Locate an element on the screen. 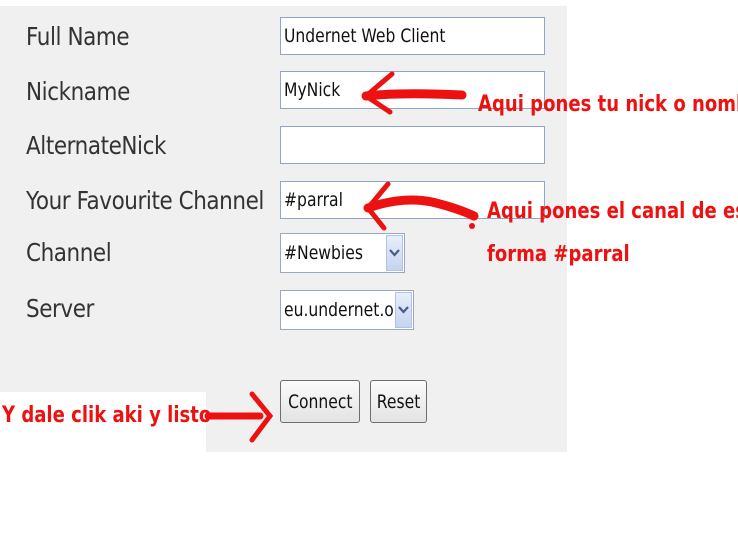  server-dropdown-button is located at coordinates (403, 310).